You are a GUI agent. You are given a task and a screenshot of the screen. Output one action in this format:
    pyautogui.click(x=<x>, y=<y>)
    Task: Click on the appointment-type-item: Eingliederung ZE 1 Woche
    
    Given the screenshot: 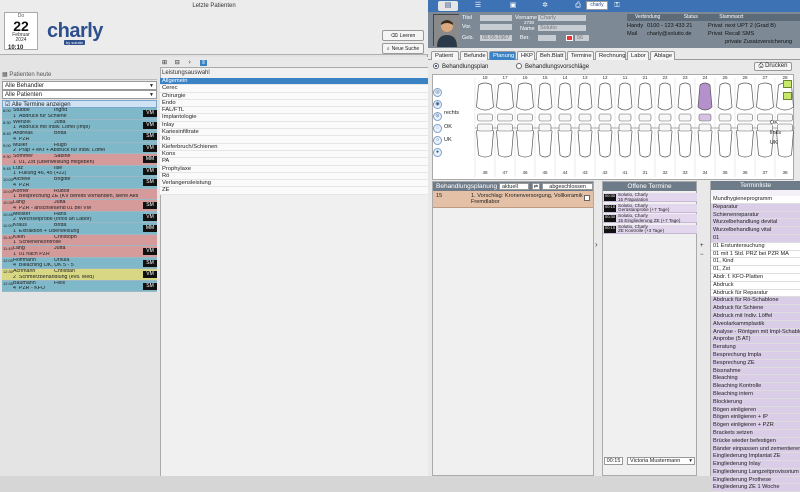 What is the action you would take?
    pyautogui.click(x=755, y=488)
    